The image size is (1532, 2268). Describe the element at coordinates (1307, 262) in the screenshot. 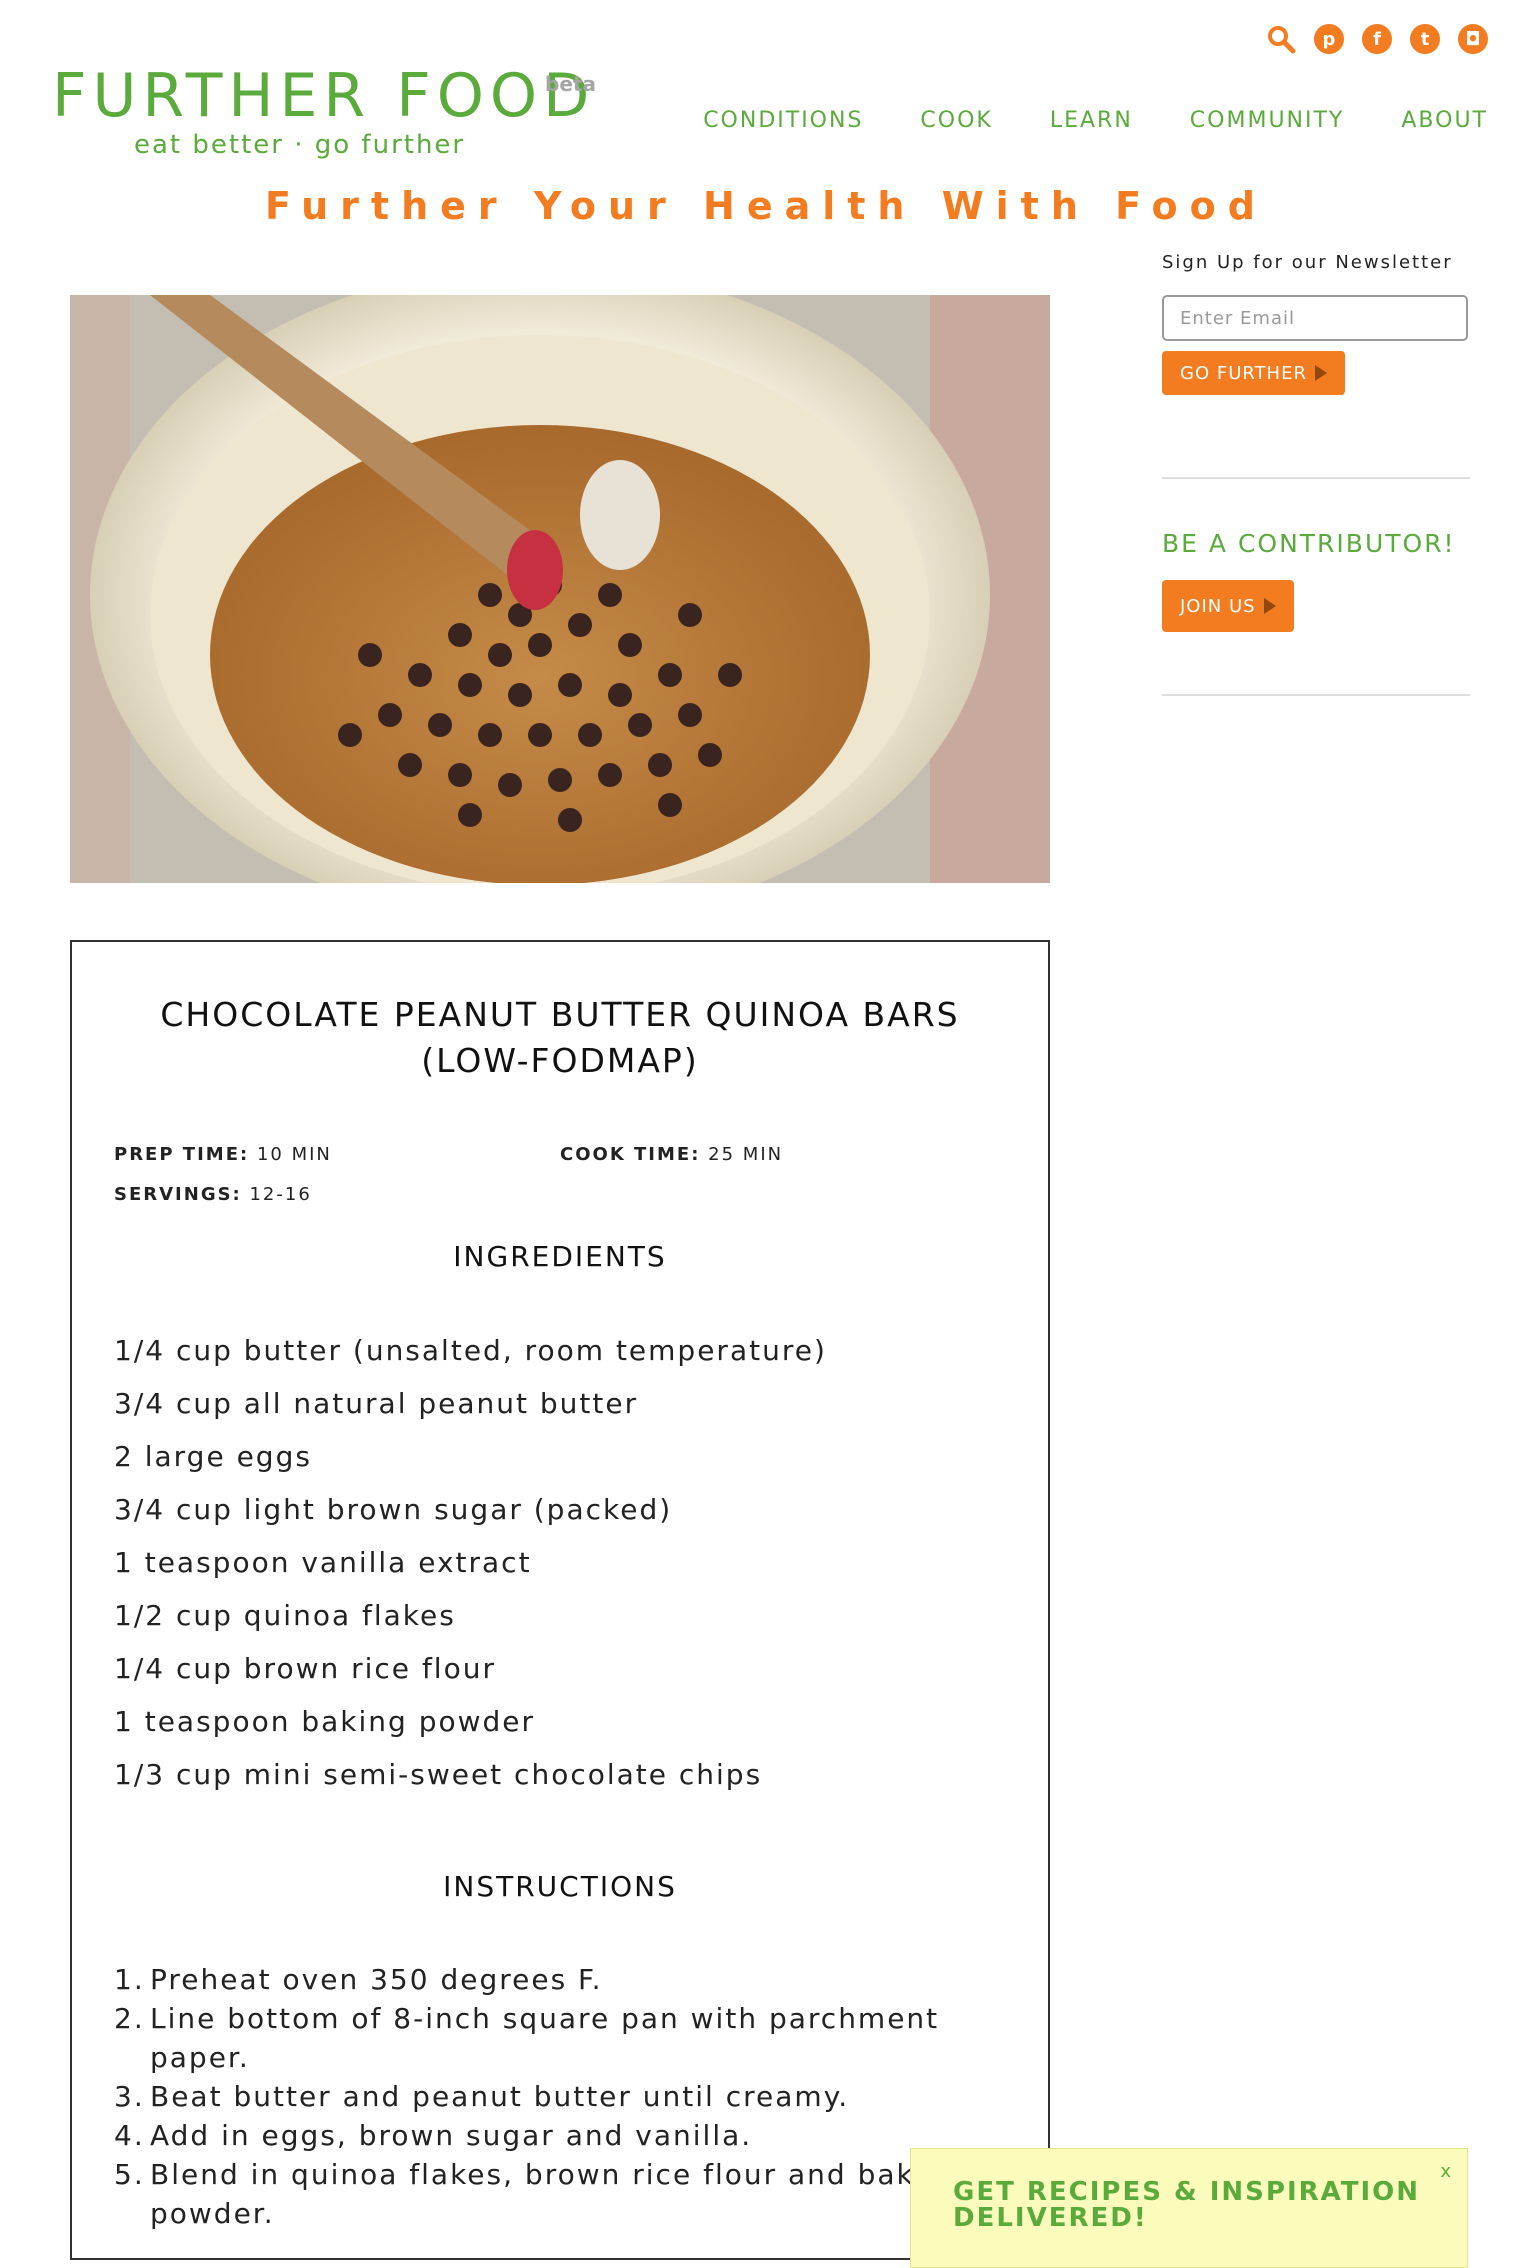

I see `newsletter-label: Sign Up for our Newsletter` at that location.